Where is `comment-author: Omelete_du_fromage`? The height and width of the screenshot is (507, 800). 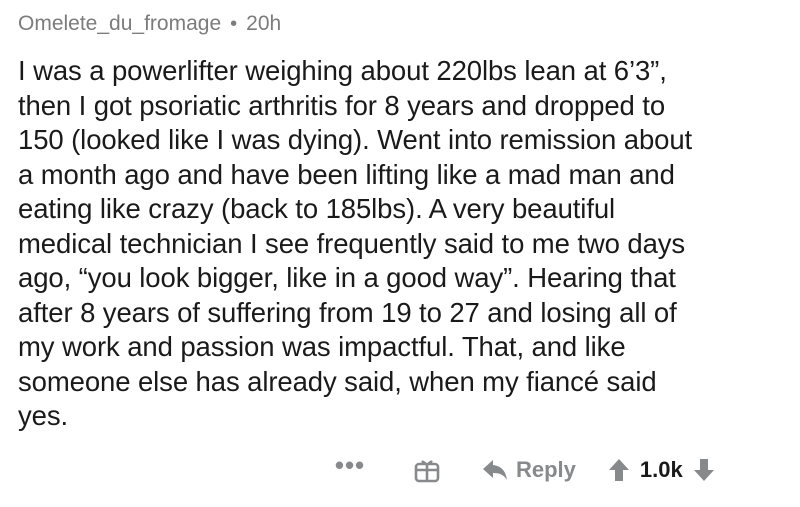 comment-author: Omelete_du_fromage is located at coordinates (119, 24).